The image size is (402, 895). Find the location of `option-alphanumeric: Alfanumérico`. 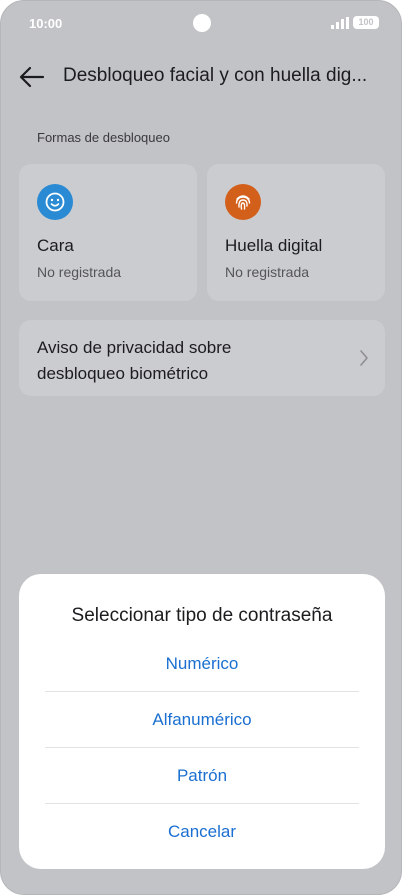

option-alphanumeric: Alfanumérico is located at coordinates (202, 720).